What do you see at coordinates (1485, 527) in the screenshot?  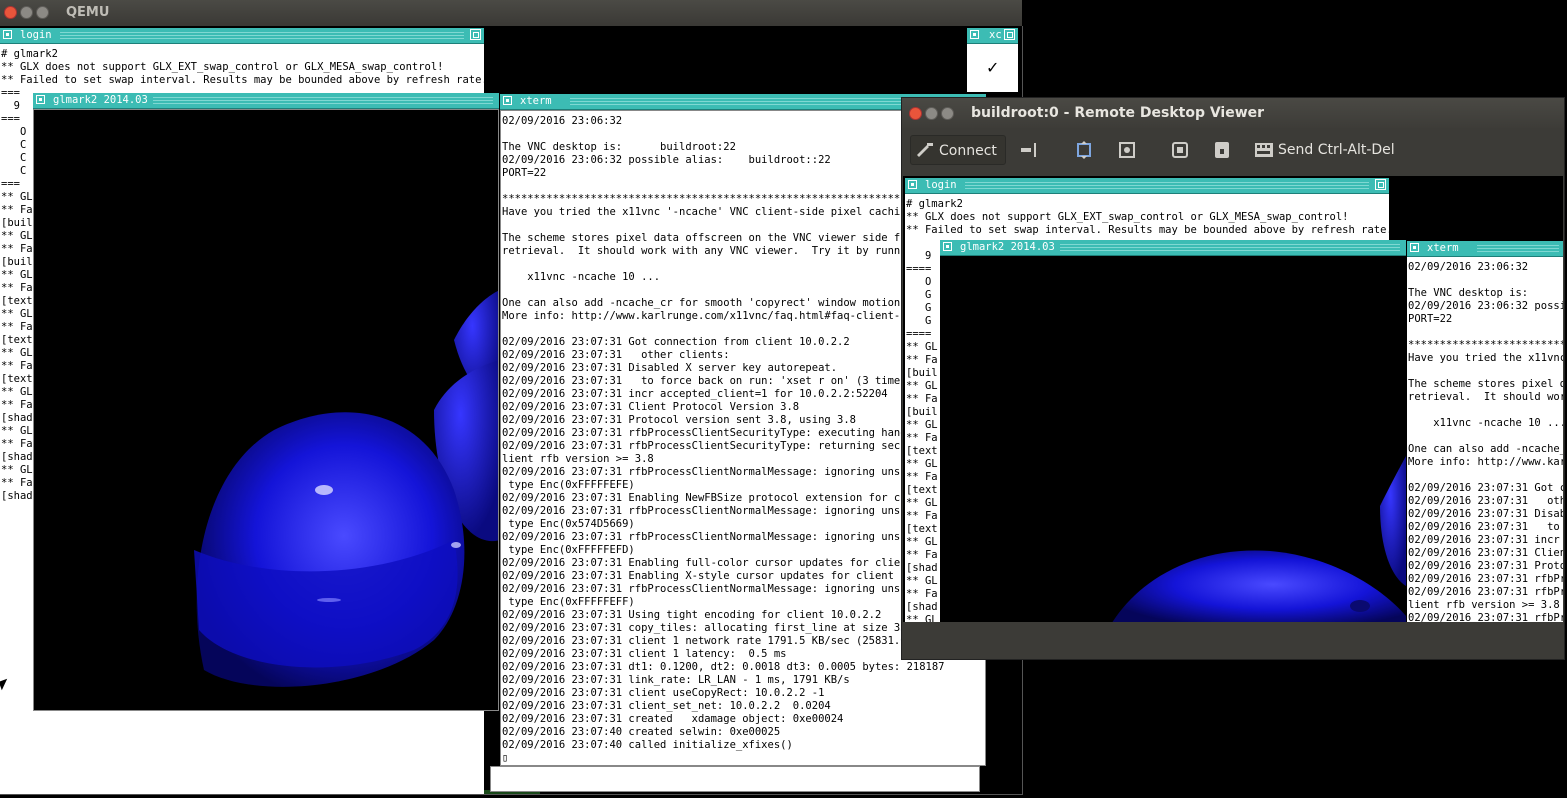 I see `terminal-line: 02/09/2016 23:07:31 to f` at bounding box center [1485, 527].